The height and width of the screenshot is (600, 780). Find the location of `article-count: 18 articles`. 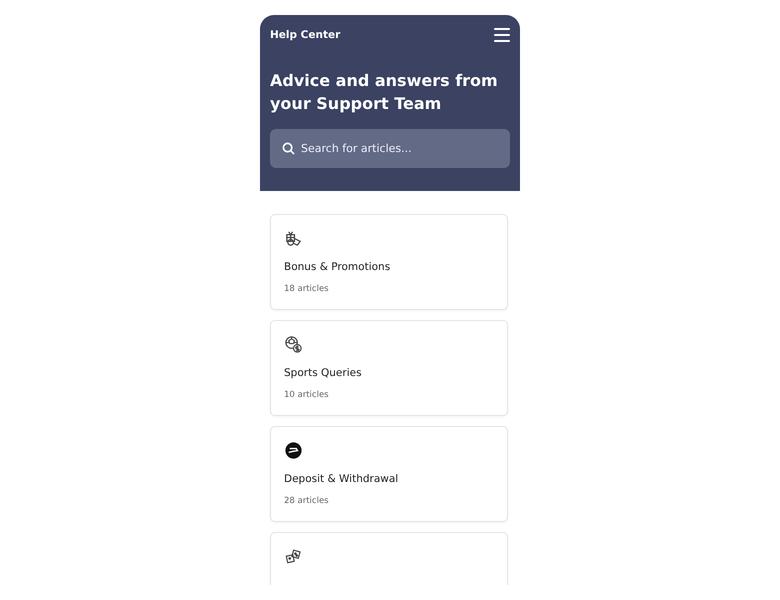

article-count: 18 articles is located at coordinates (307, 289).